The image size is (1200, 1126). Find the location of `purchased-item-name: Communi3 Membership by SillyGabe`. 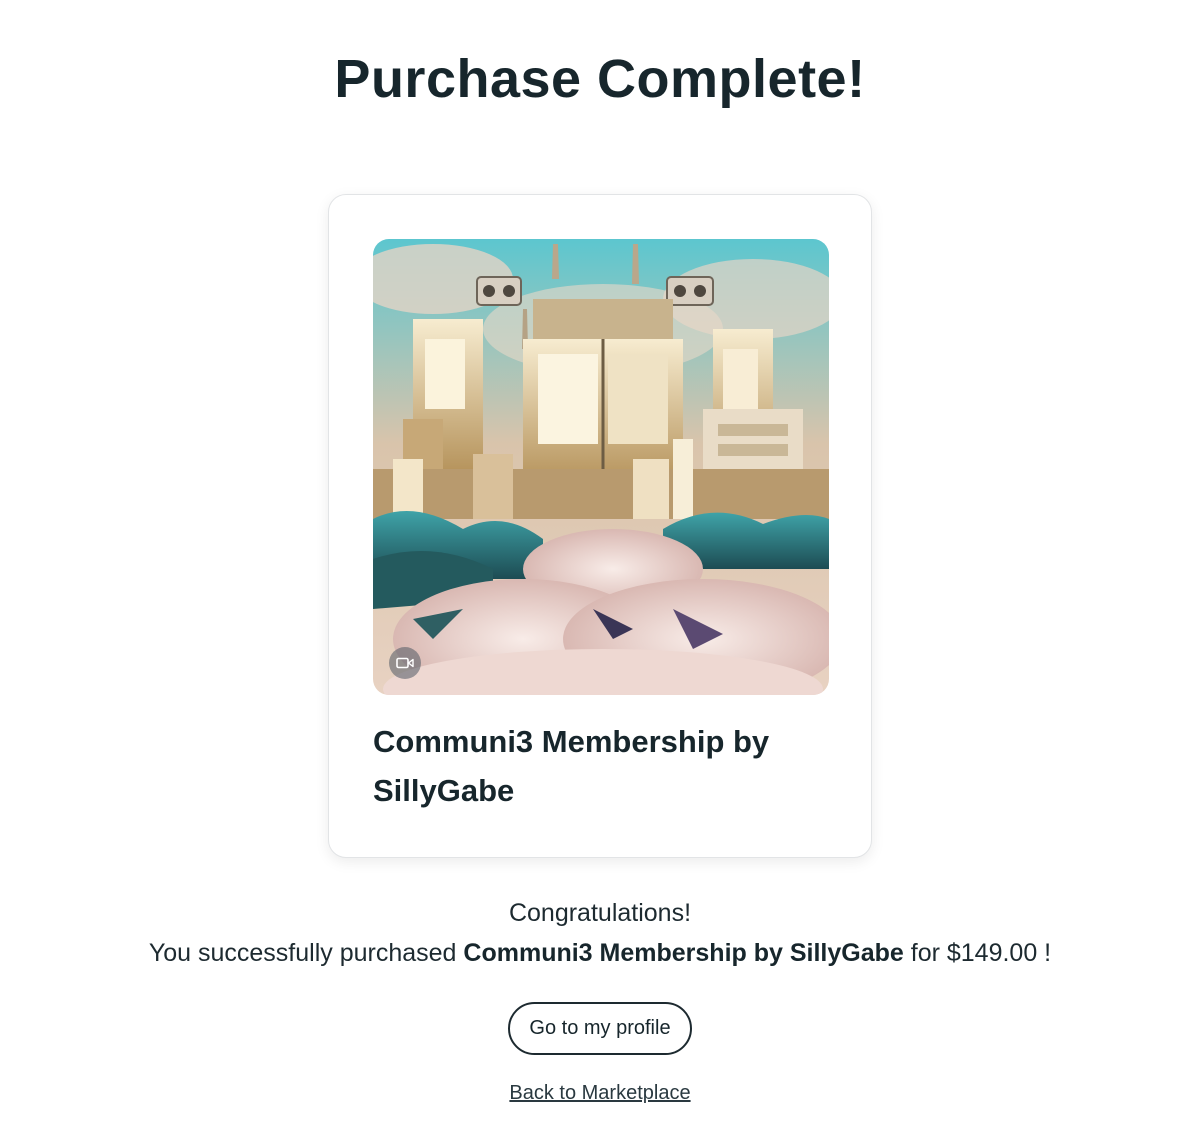

purchased-item-name: Communi3 Membership by SillyGabe is located at coordinates (683, 953).